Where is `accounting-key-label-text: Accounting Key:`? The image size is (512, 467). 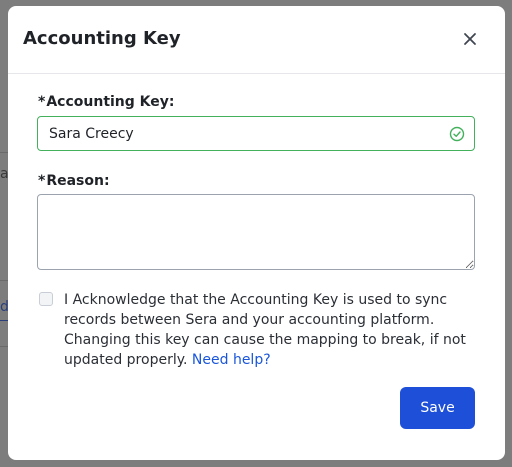 accounting-key-label-text: Accounting Key: is located at coordinates (110, 102).